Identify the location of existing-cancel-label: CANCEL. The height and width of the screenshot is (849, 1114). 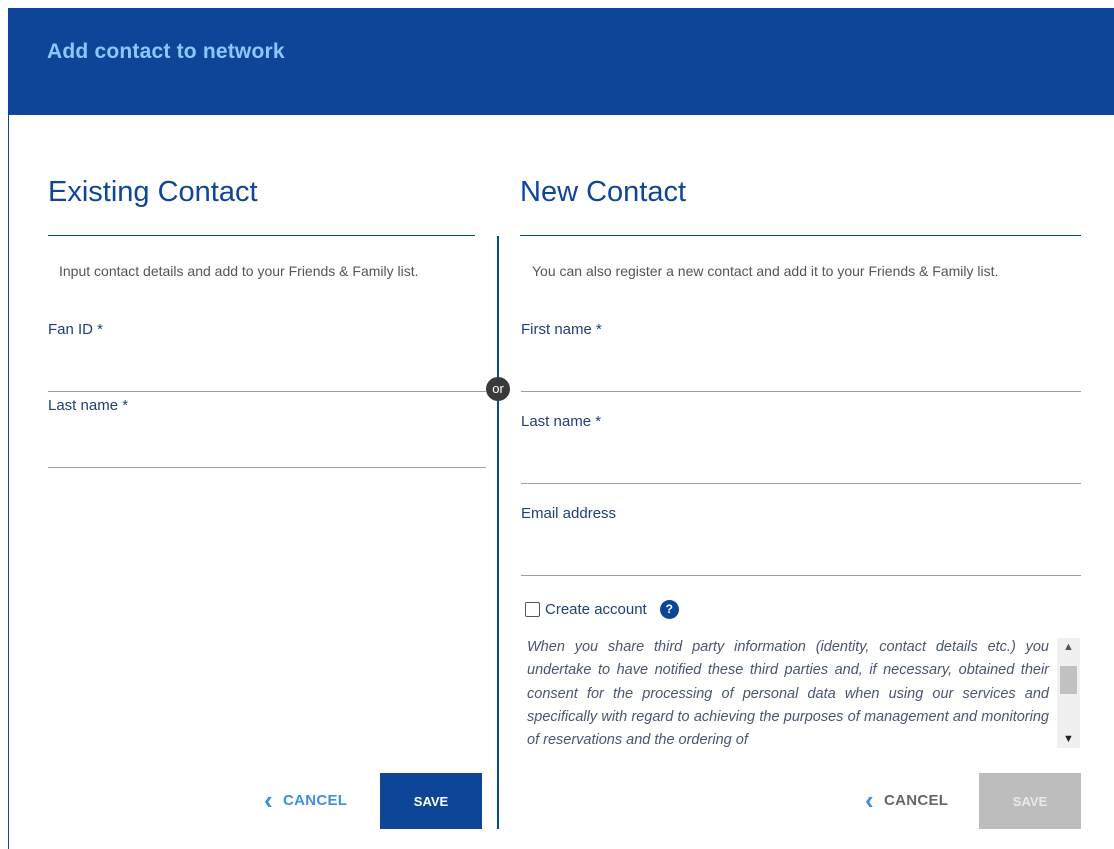
(315, 800).